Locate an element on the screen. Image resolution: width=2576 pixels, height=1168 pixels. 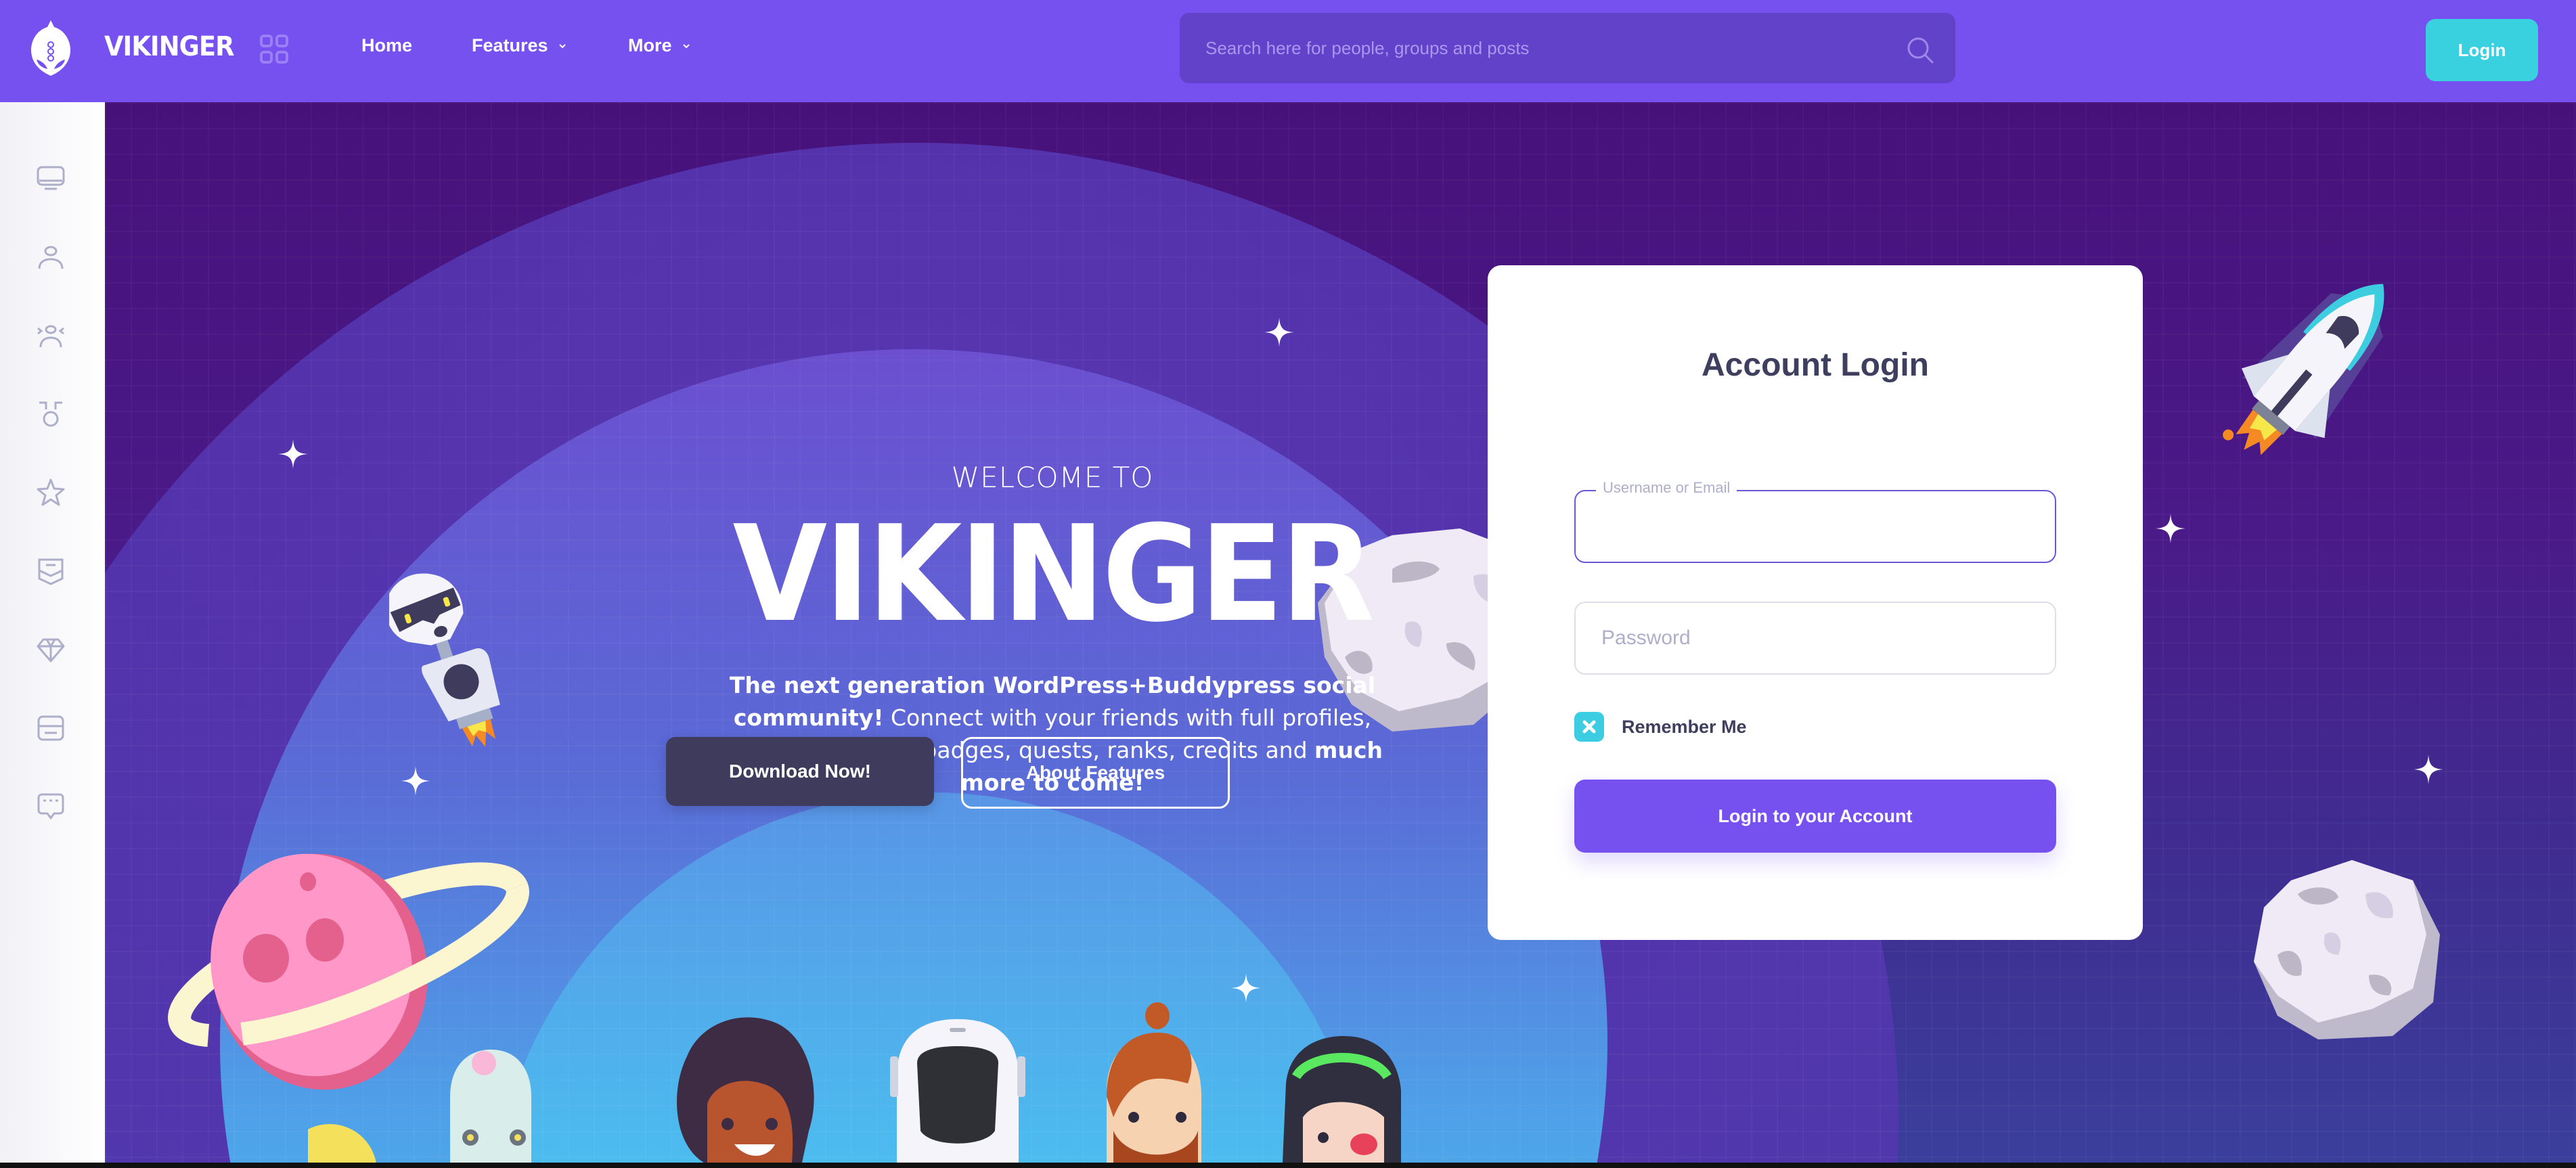
nav-more-label: More is located at coordinates (650, 45).